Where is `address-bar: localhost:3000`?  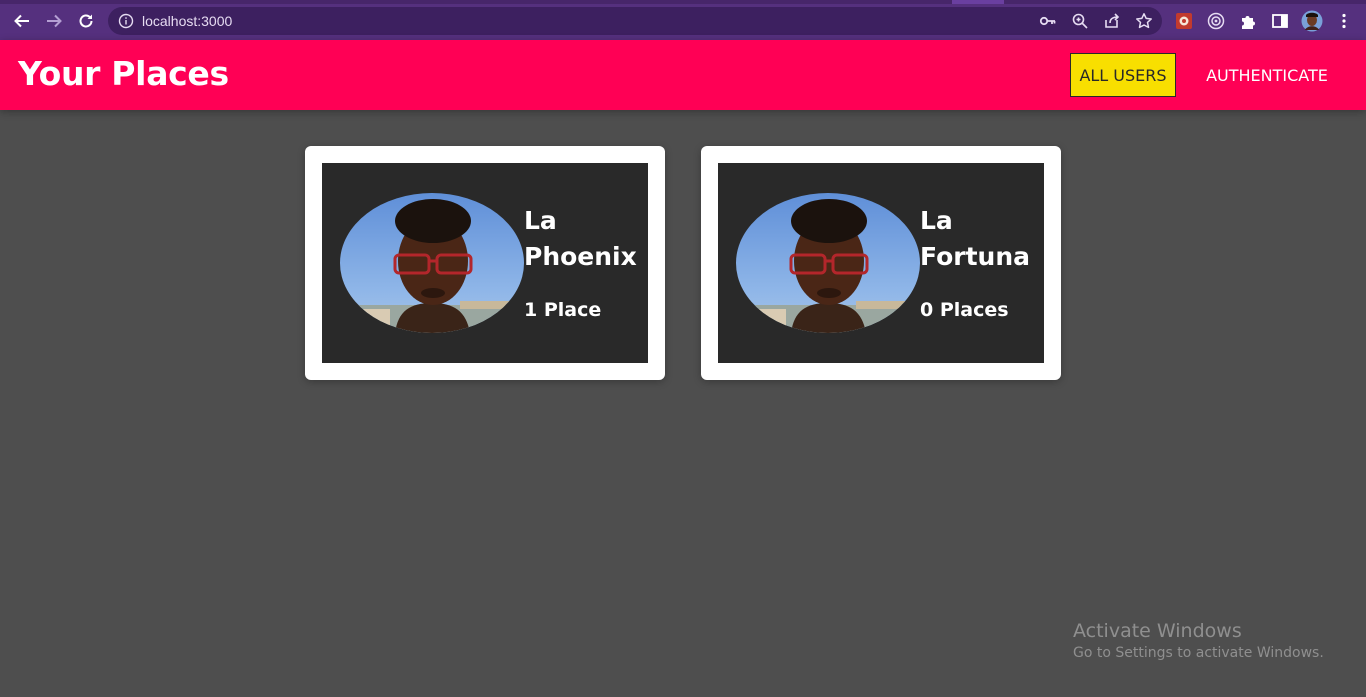
address-bar: localhost:3000 is located at coordinates (635, 21).